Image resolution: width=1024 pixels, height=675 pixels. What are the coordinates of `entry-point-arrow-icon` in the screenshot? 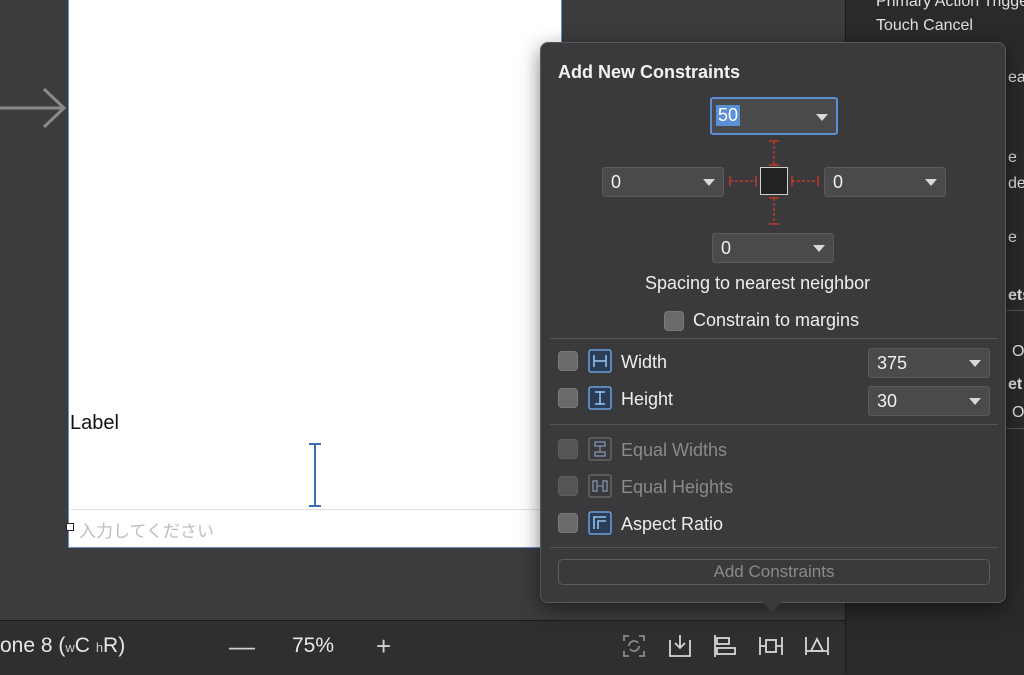 It's located at (33, 108).